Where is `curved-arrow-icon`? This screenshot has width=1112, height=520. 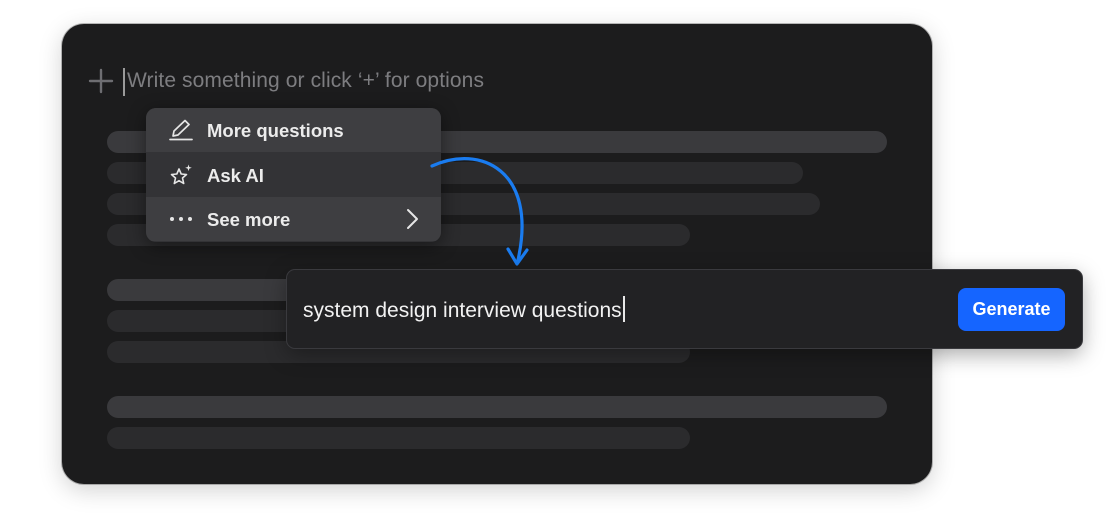 curved-arrow-icon is located at coordinates (479, 211).